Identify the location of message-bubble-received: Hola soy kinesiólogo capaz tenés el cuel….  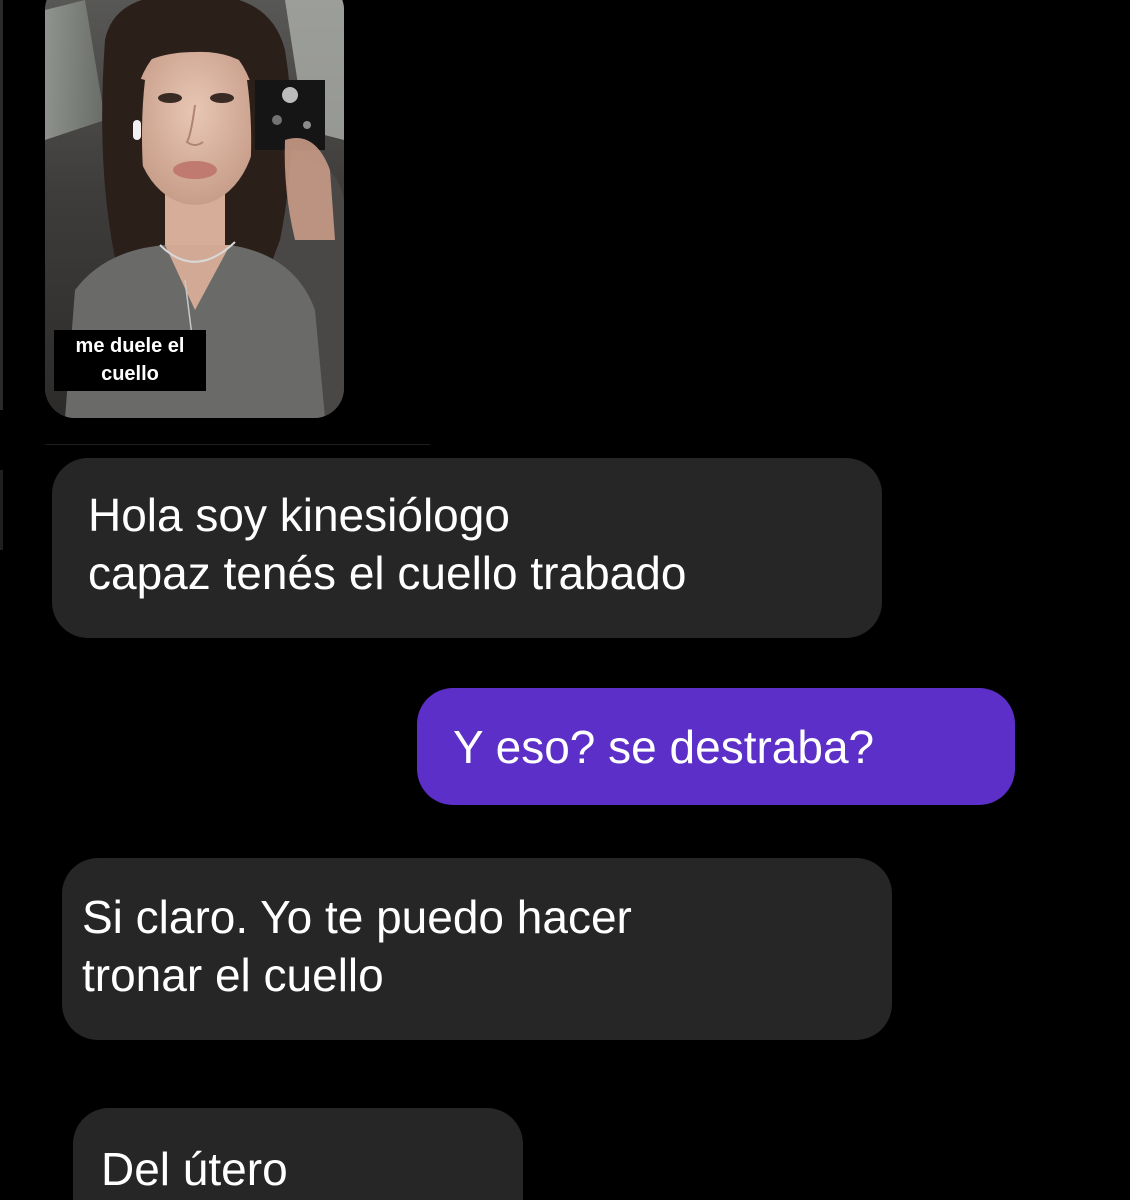
(467, 548).